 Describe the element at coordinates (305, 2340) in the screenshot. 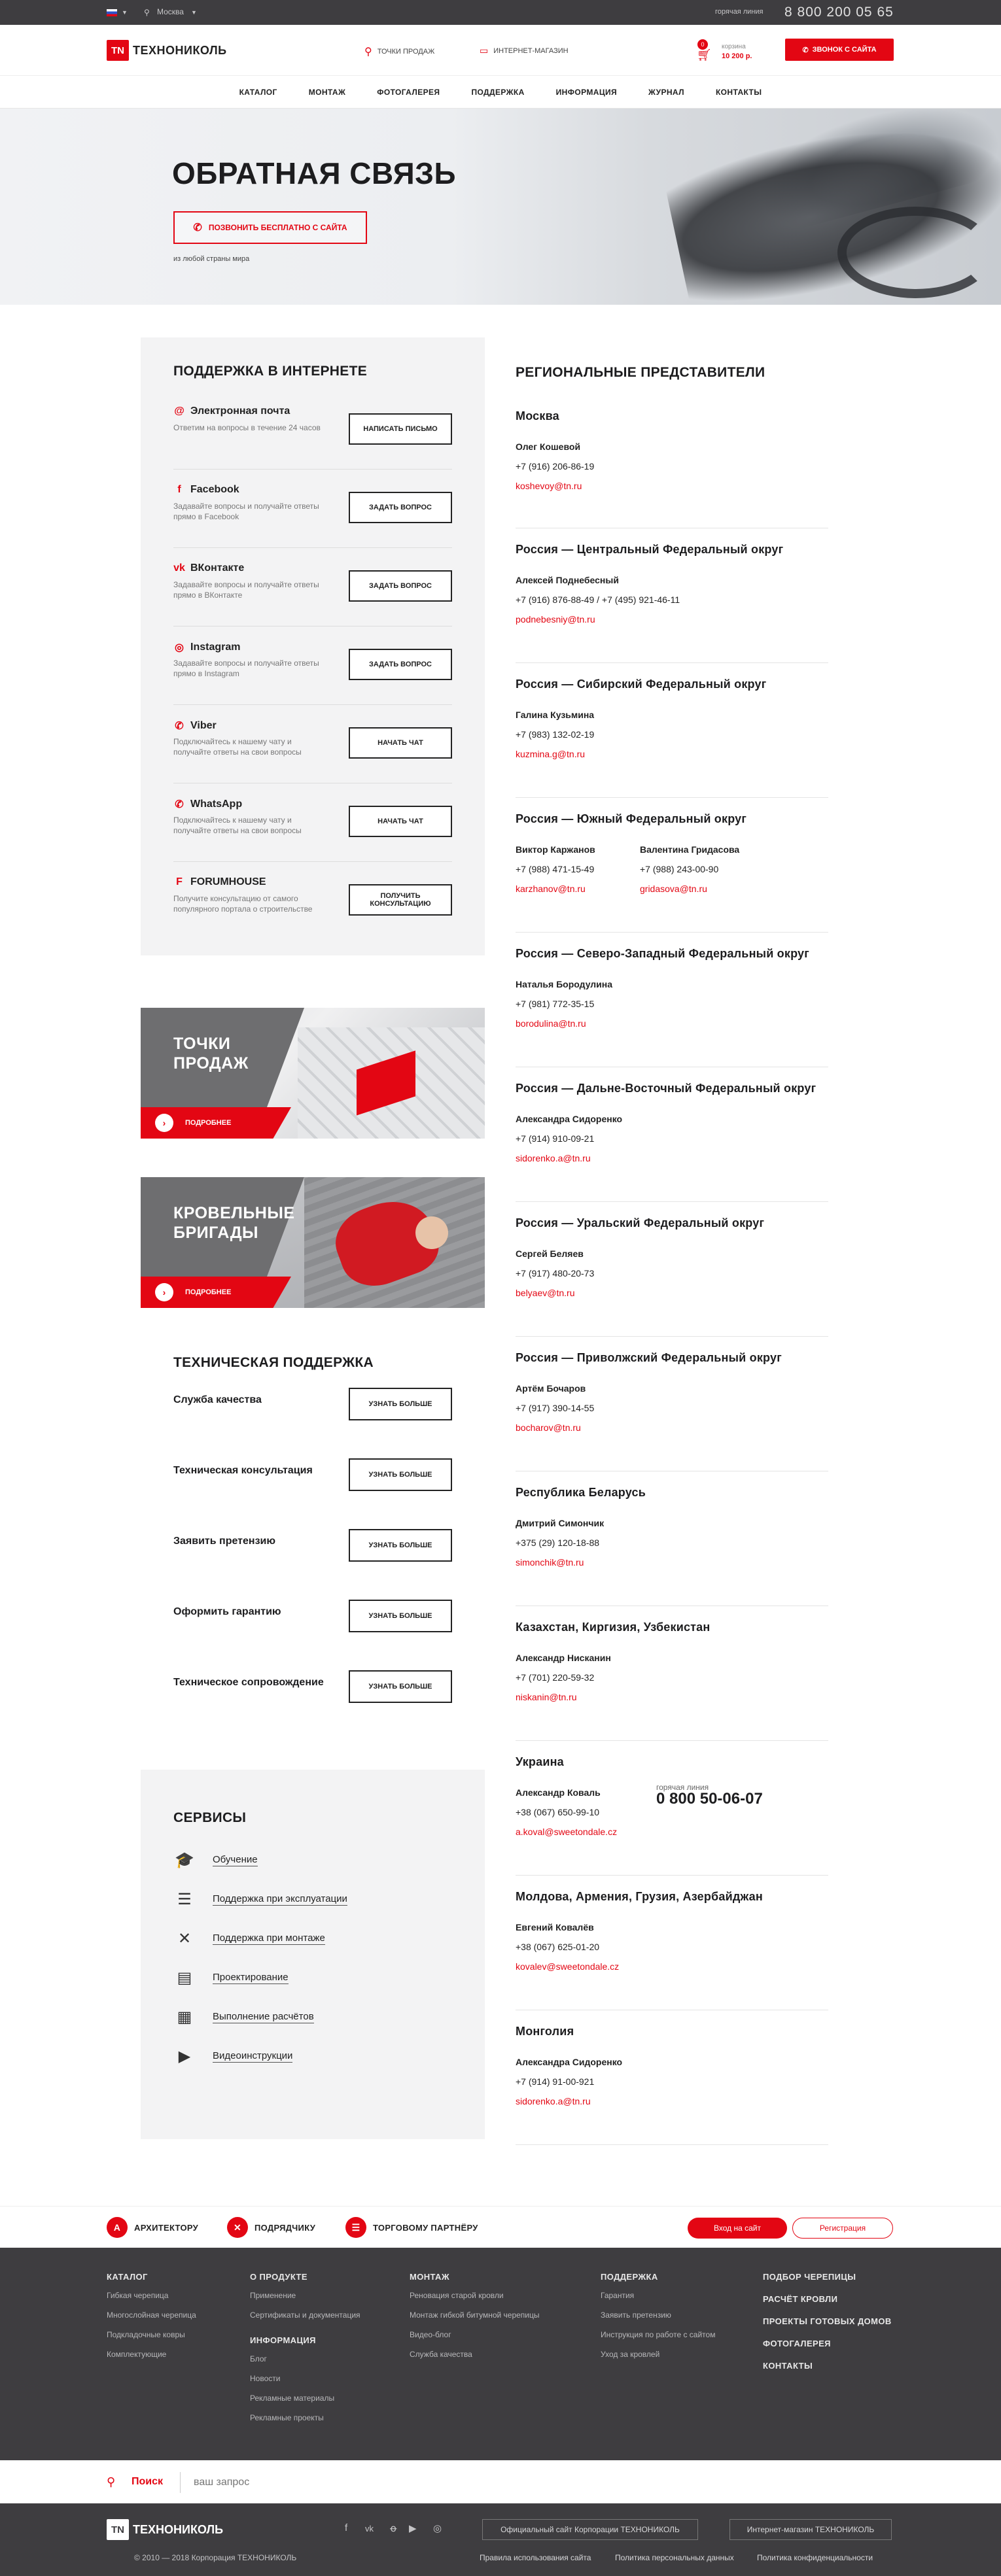

I see `footer-heading: ИНФОРМАЦИЯ` at that location.